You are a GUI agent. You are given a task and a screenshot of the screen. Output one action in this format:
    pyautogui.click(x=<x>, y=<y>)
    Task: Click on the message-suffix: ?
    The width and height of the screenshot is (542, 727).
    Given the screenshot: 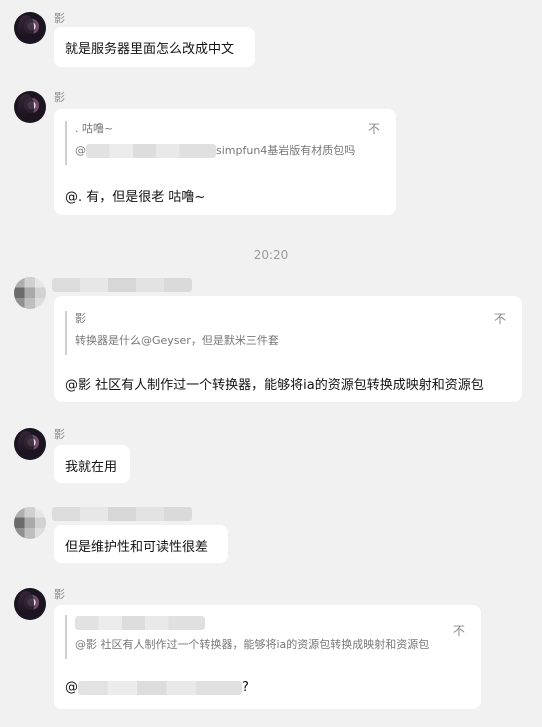 What is the action you would take?
    pyautogui.click(x=245, y=687)
    